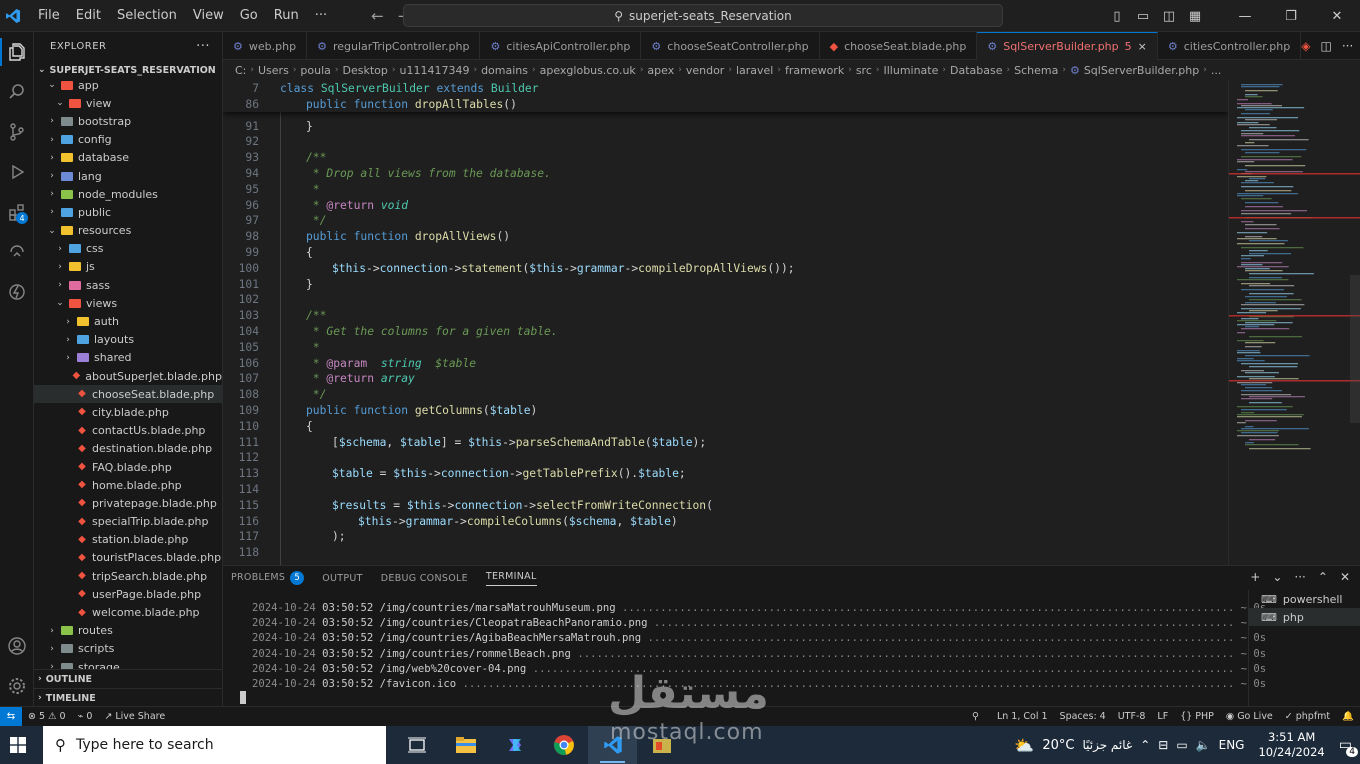 This screenshot has height=764, width=1360. What do you see at coordinates (128, 176) in the screenshot?
I see `folder-item: › lang` at bounding box center [128, 176].